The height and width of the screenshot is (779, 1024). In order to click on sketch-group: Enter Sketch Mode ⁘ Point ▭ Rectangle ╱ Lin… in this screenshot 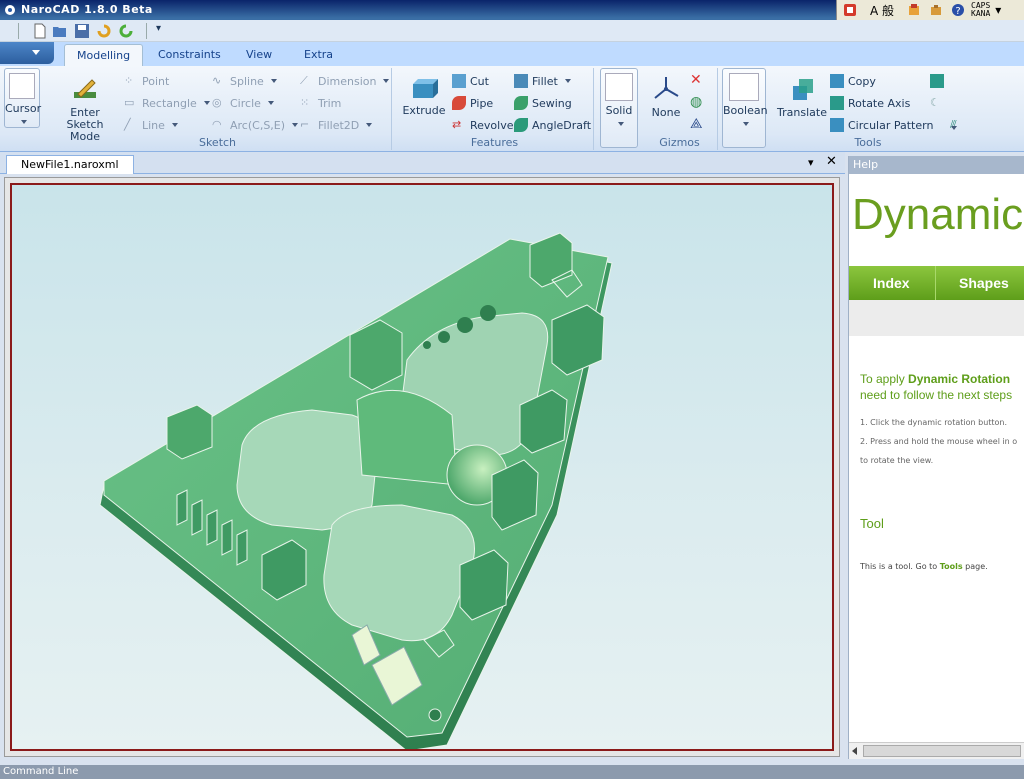, I will do `click(218, 109)`.